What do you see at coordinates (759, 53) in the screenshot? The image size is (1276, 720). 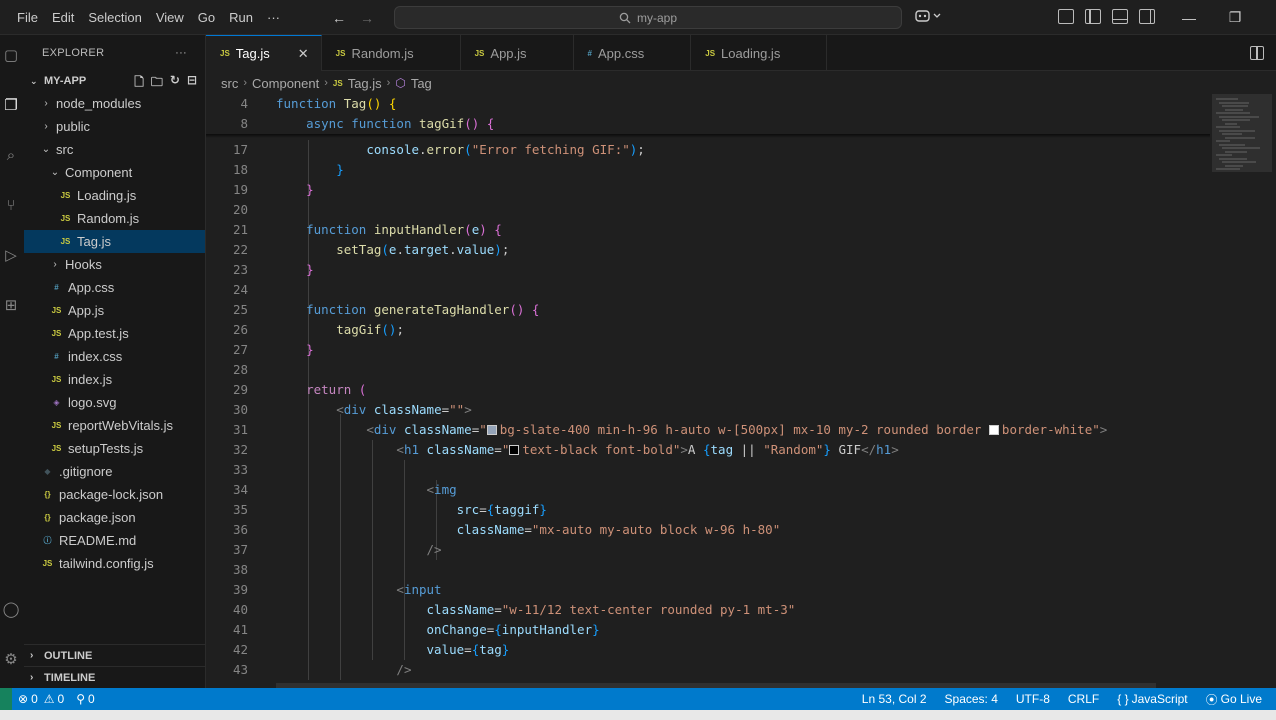 I see `tab-loading-js: JS Loading.js` at bounding box center [759, 53].